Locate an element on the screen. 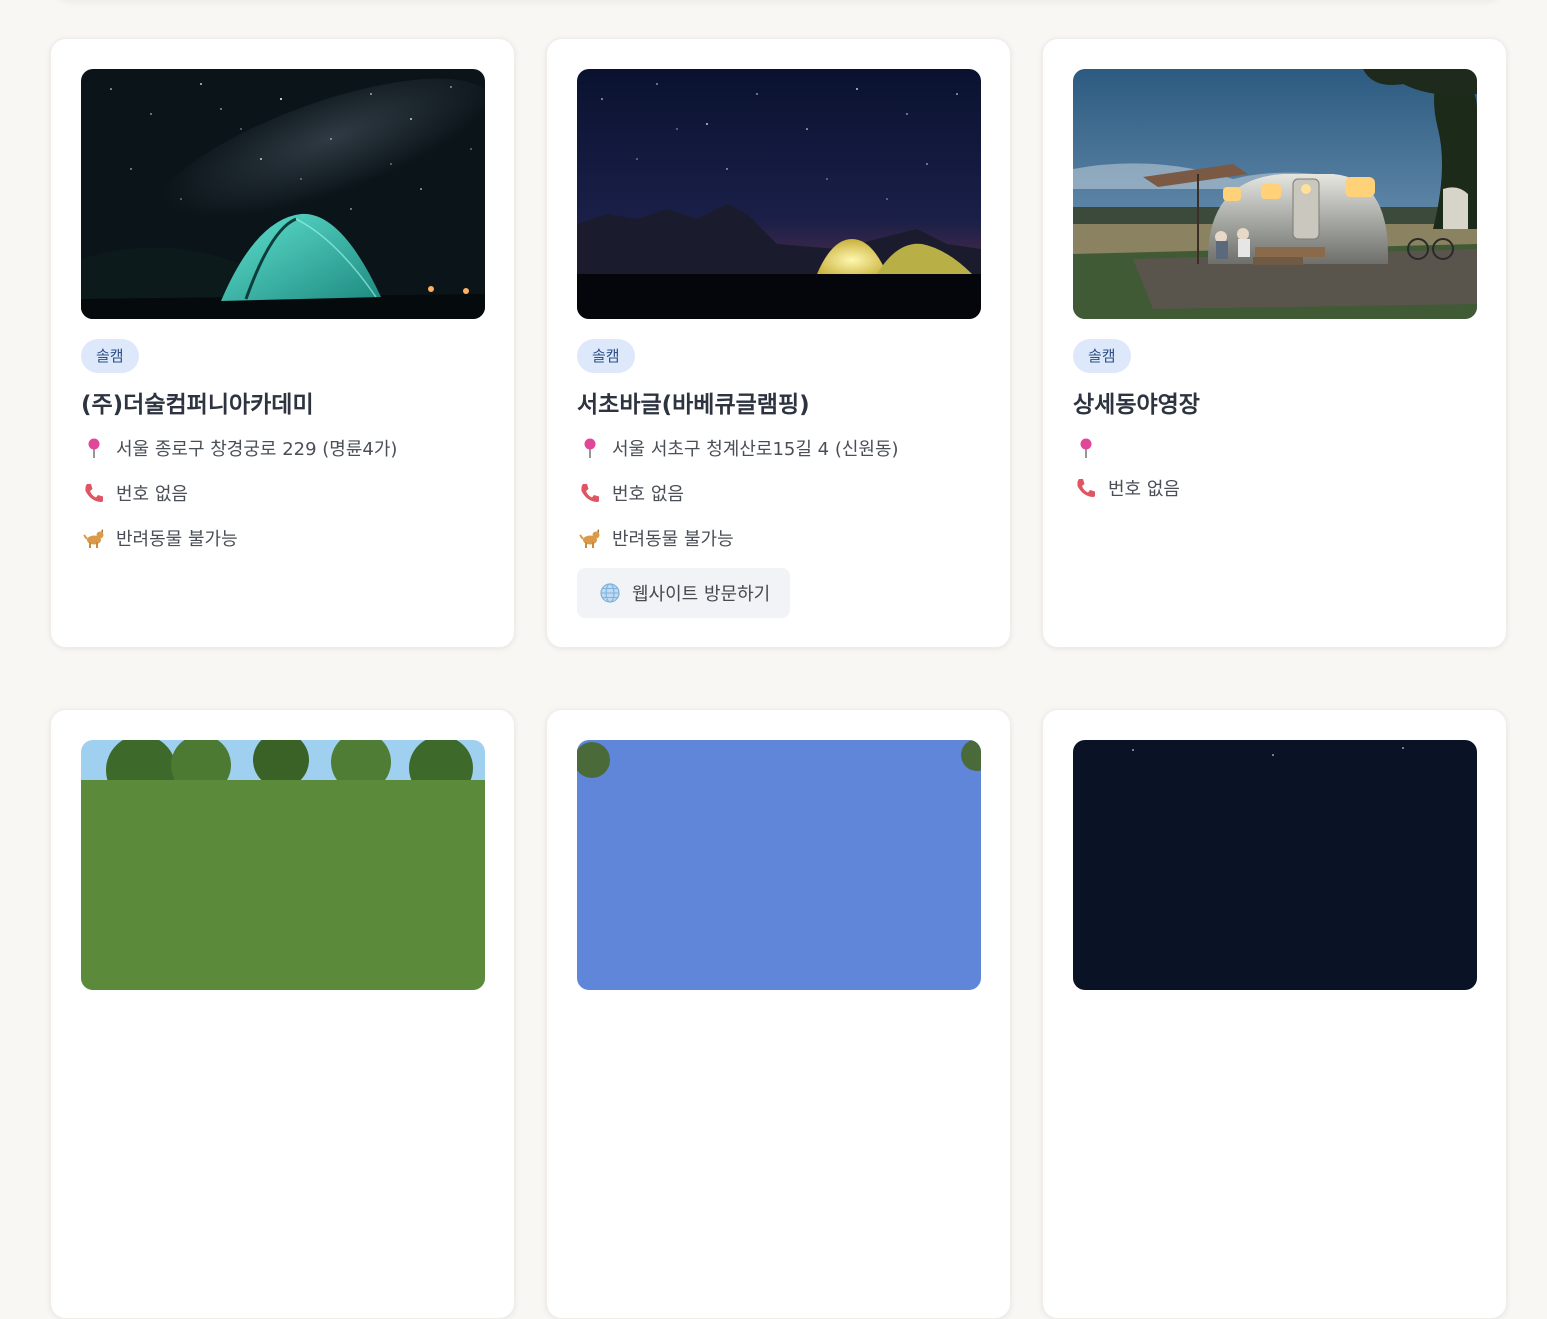 Image resolution: width=1547 pixels, height=1319 pixels. glowing-tents-photo-icon is located at coordinates (779, 194).